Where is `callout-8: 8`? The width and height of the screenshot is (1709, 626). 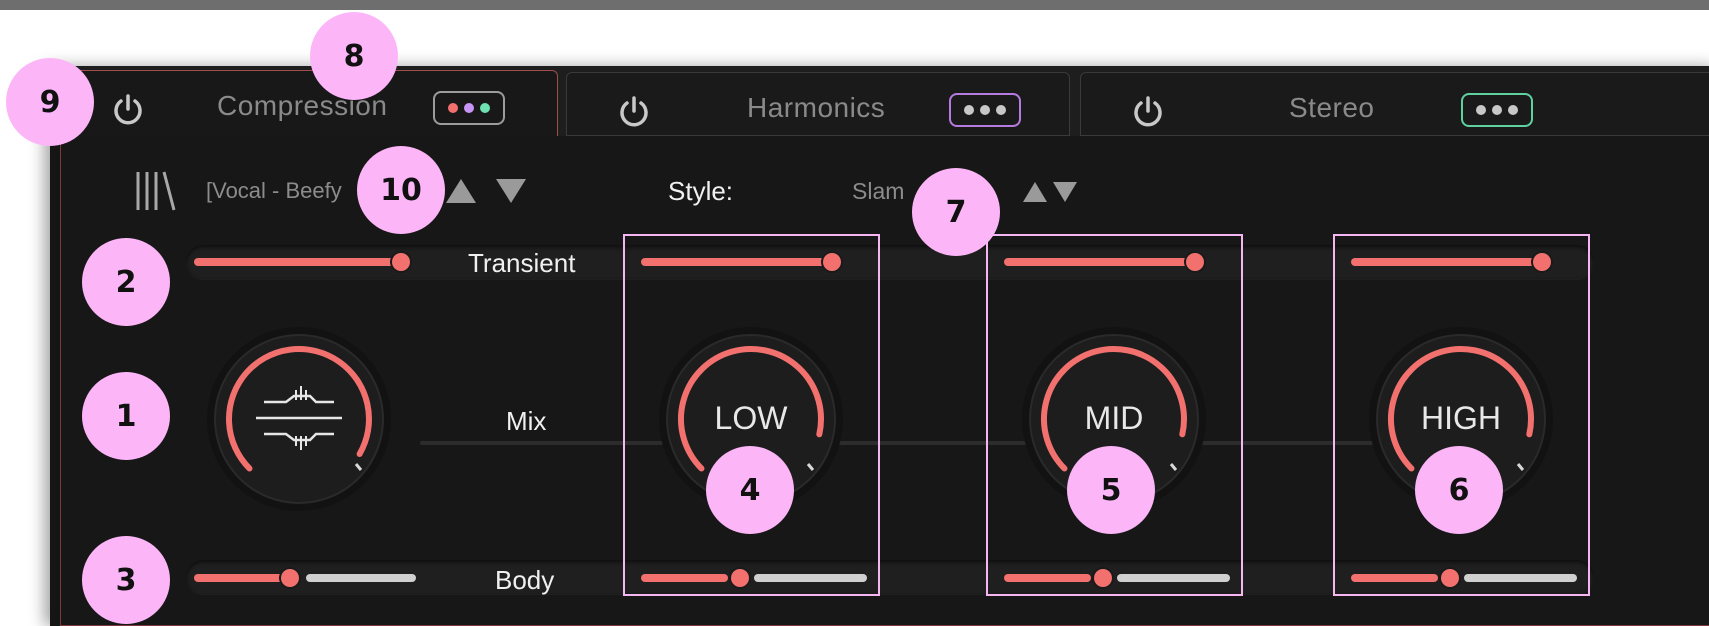 callout-8: 8 is located at coordinates (354, 56).